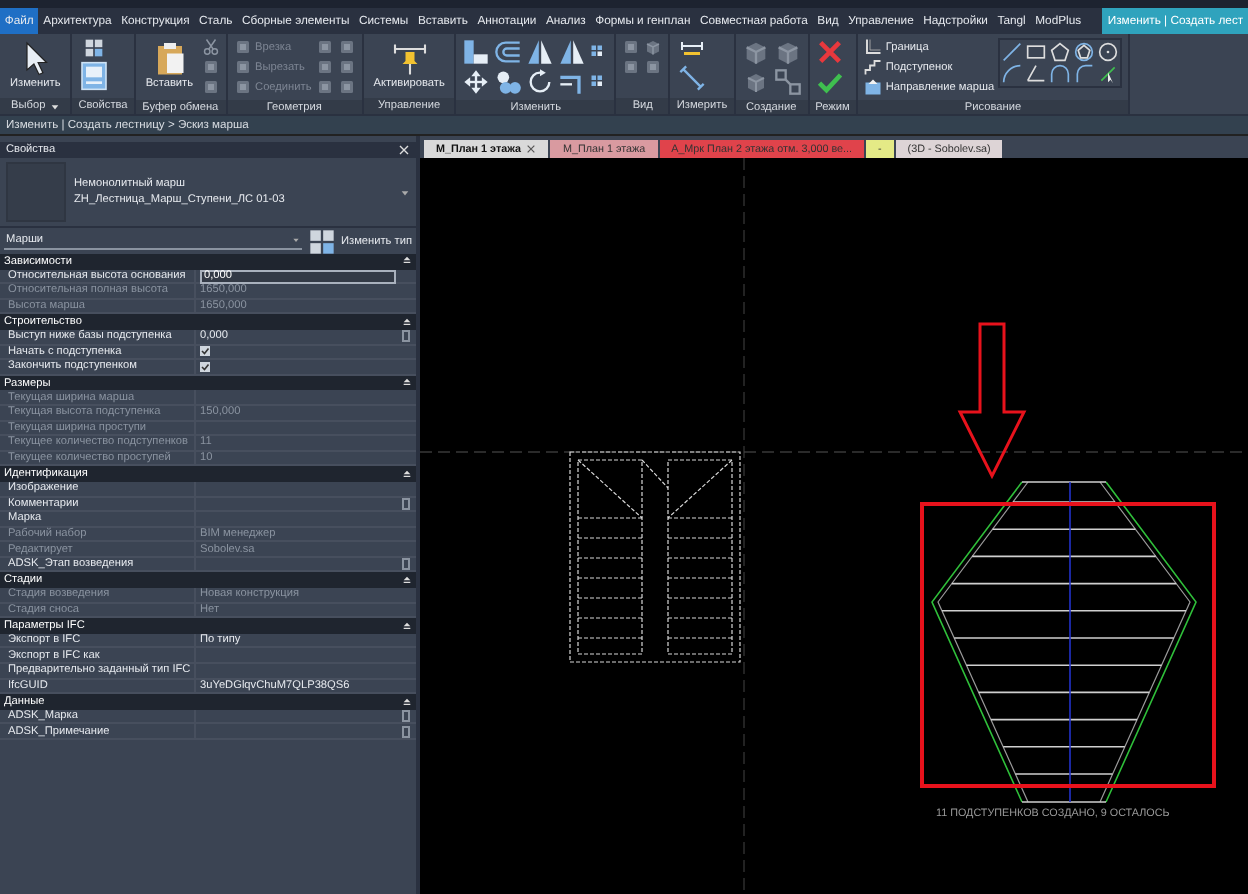  What do you see at coordinates (210, 47) in the screenshot?
I see `scissors-icon` at bounding box center [210, 47].